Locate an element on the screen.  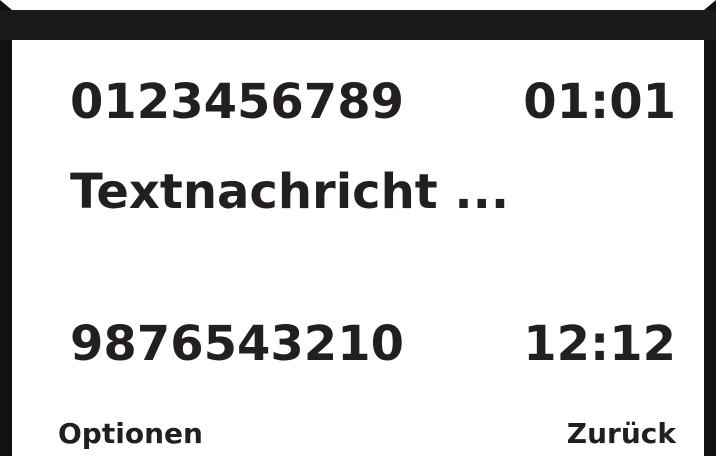
message-item-2: 9876543210 12:12 is located at coordinates (373, 344).